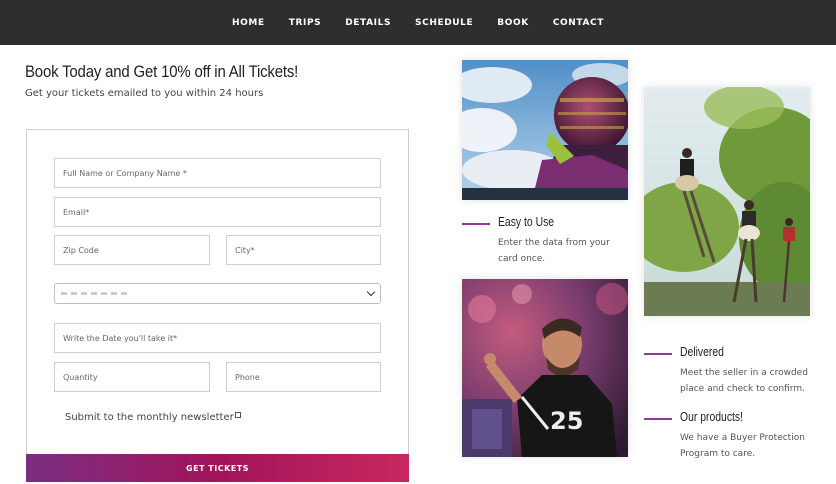  Describe the element at coordinates (248, 23) in the screenshot. I see `nav-home-link: HOME` at that location.